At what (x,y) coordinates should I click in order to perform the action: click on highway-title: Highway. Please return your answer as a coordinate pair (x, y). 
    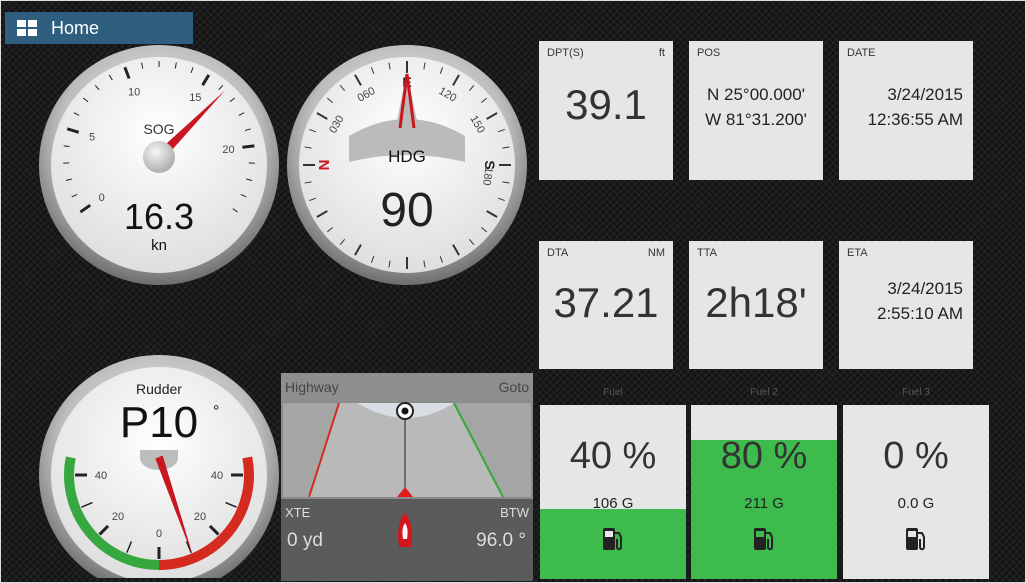
    Looking at the image, I should click on (312, 387).